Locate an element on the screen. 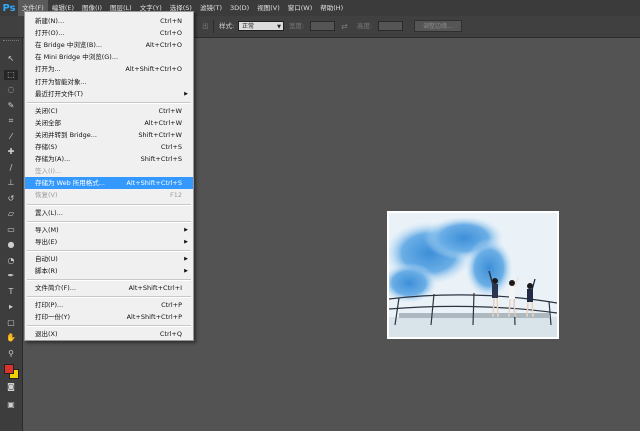  healing-icon: ✚ is located at coordinates (11, 152).